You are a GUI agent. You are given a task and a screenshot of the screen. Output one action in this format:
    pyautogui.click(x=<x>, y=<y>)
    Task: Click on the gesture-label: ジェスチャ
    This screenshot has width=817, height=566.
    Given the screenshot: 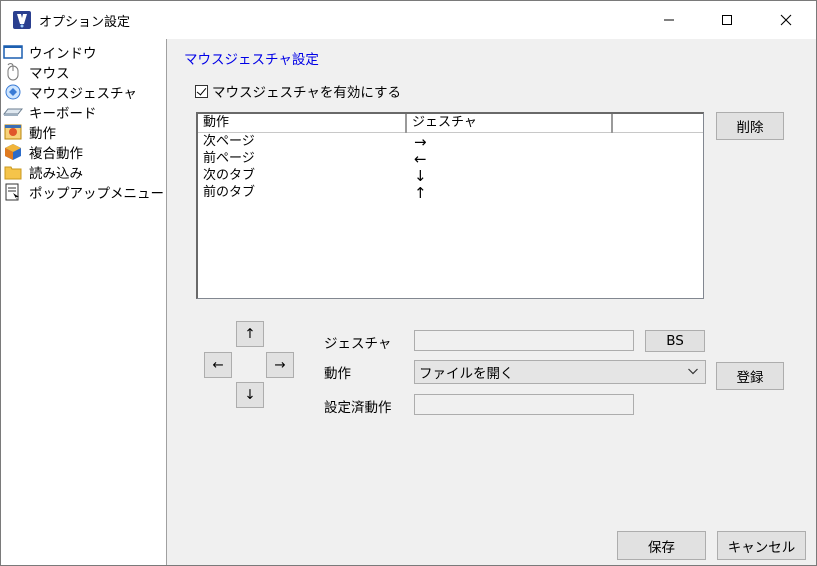 What is the action you would take?
    pyautogui.click(x=358, y=344)
    